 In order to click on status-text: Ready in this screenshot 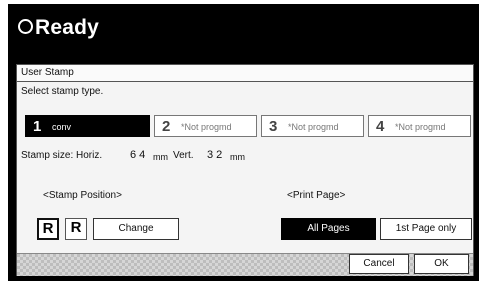, I will do `click(59, 28)`.